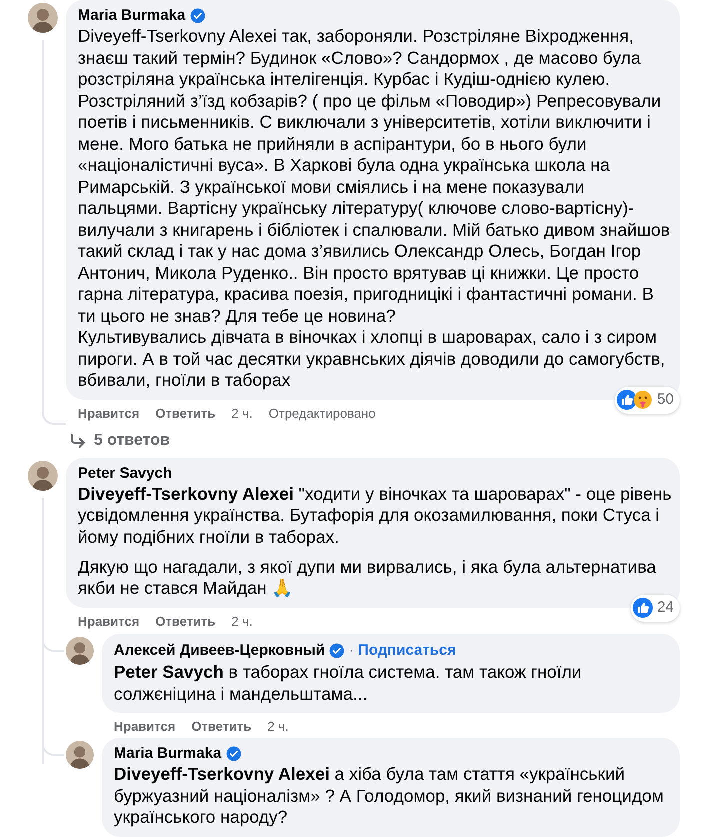 This screenshot has width=711, height=837. I want to click on reaction-count: 50, so click(647, 400).